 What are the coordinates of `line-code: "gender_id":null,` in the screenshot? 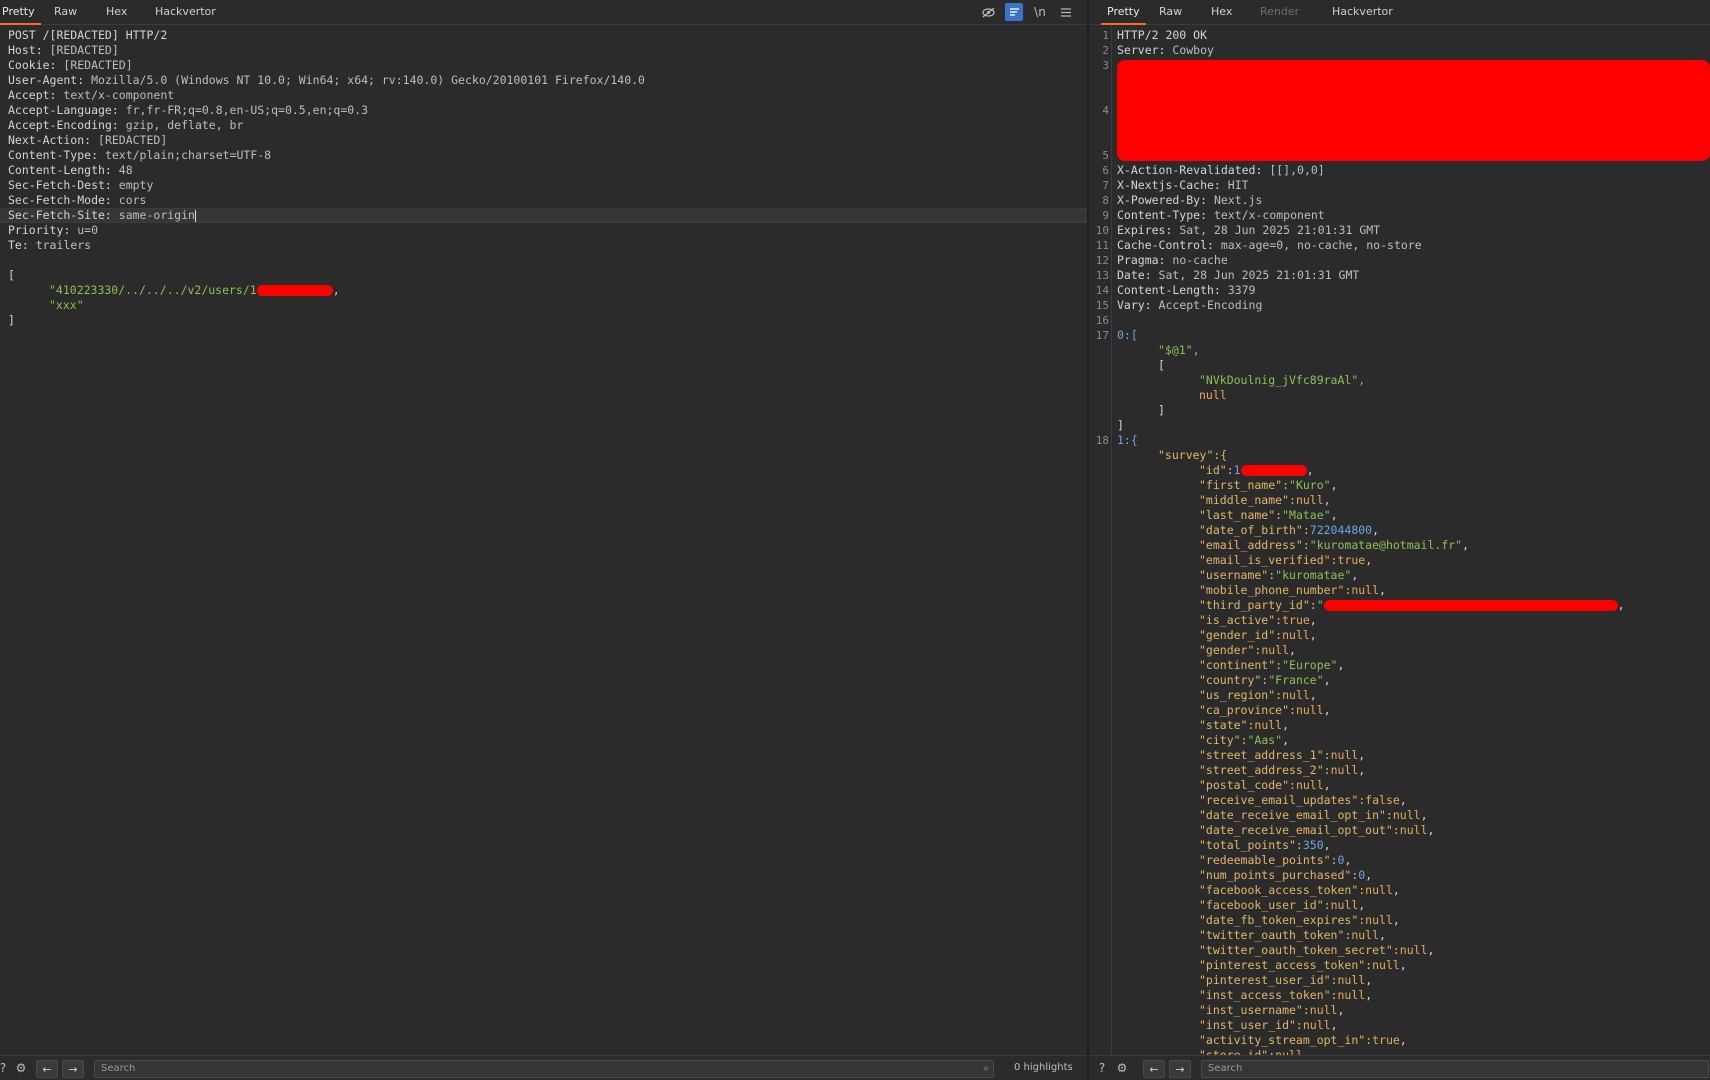 It's located at (1258, 635).